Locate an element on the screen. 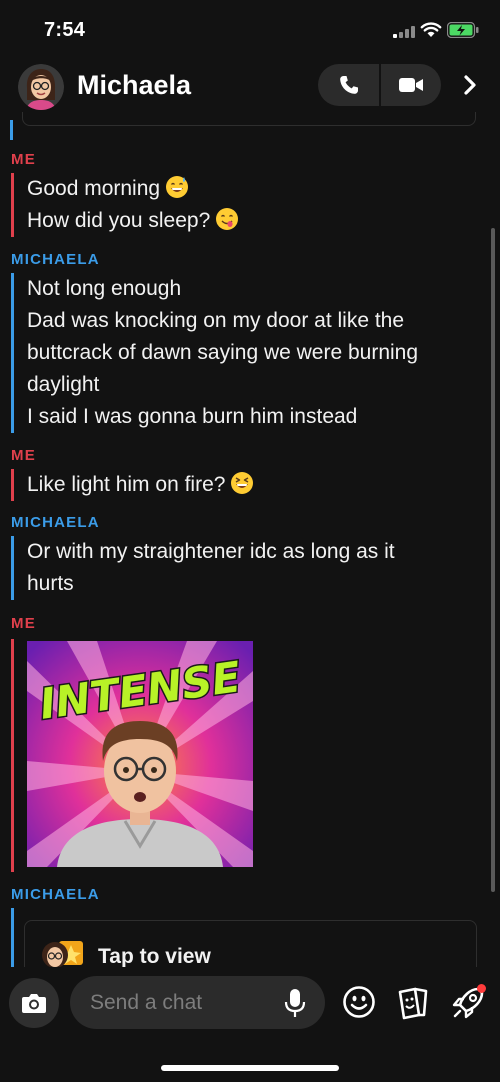 This screenshot has width=500, height=1082. video-camera-icon is located at coordinates (411, 85).